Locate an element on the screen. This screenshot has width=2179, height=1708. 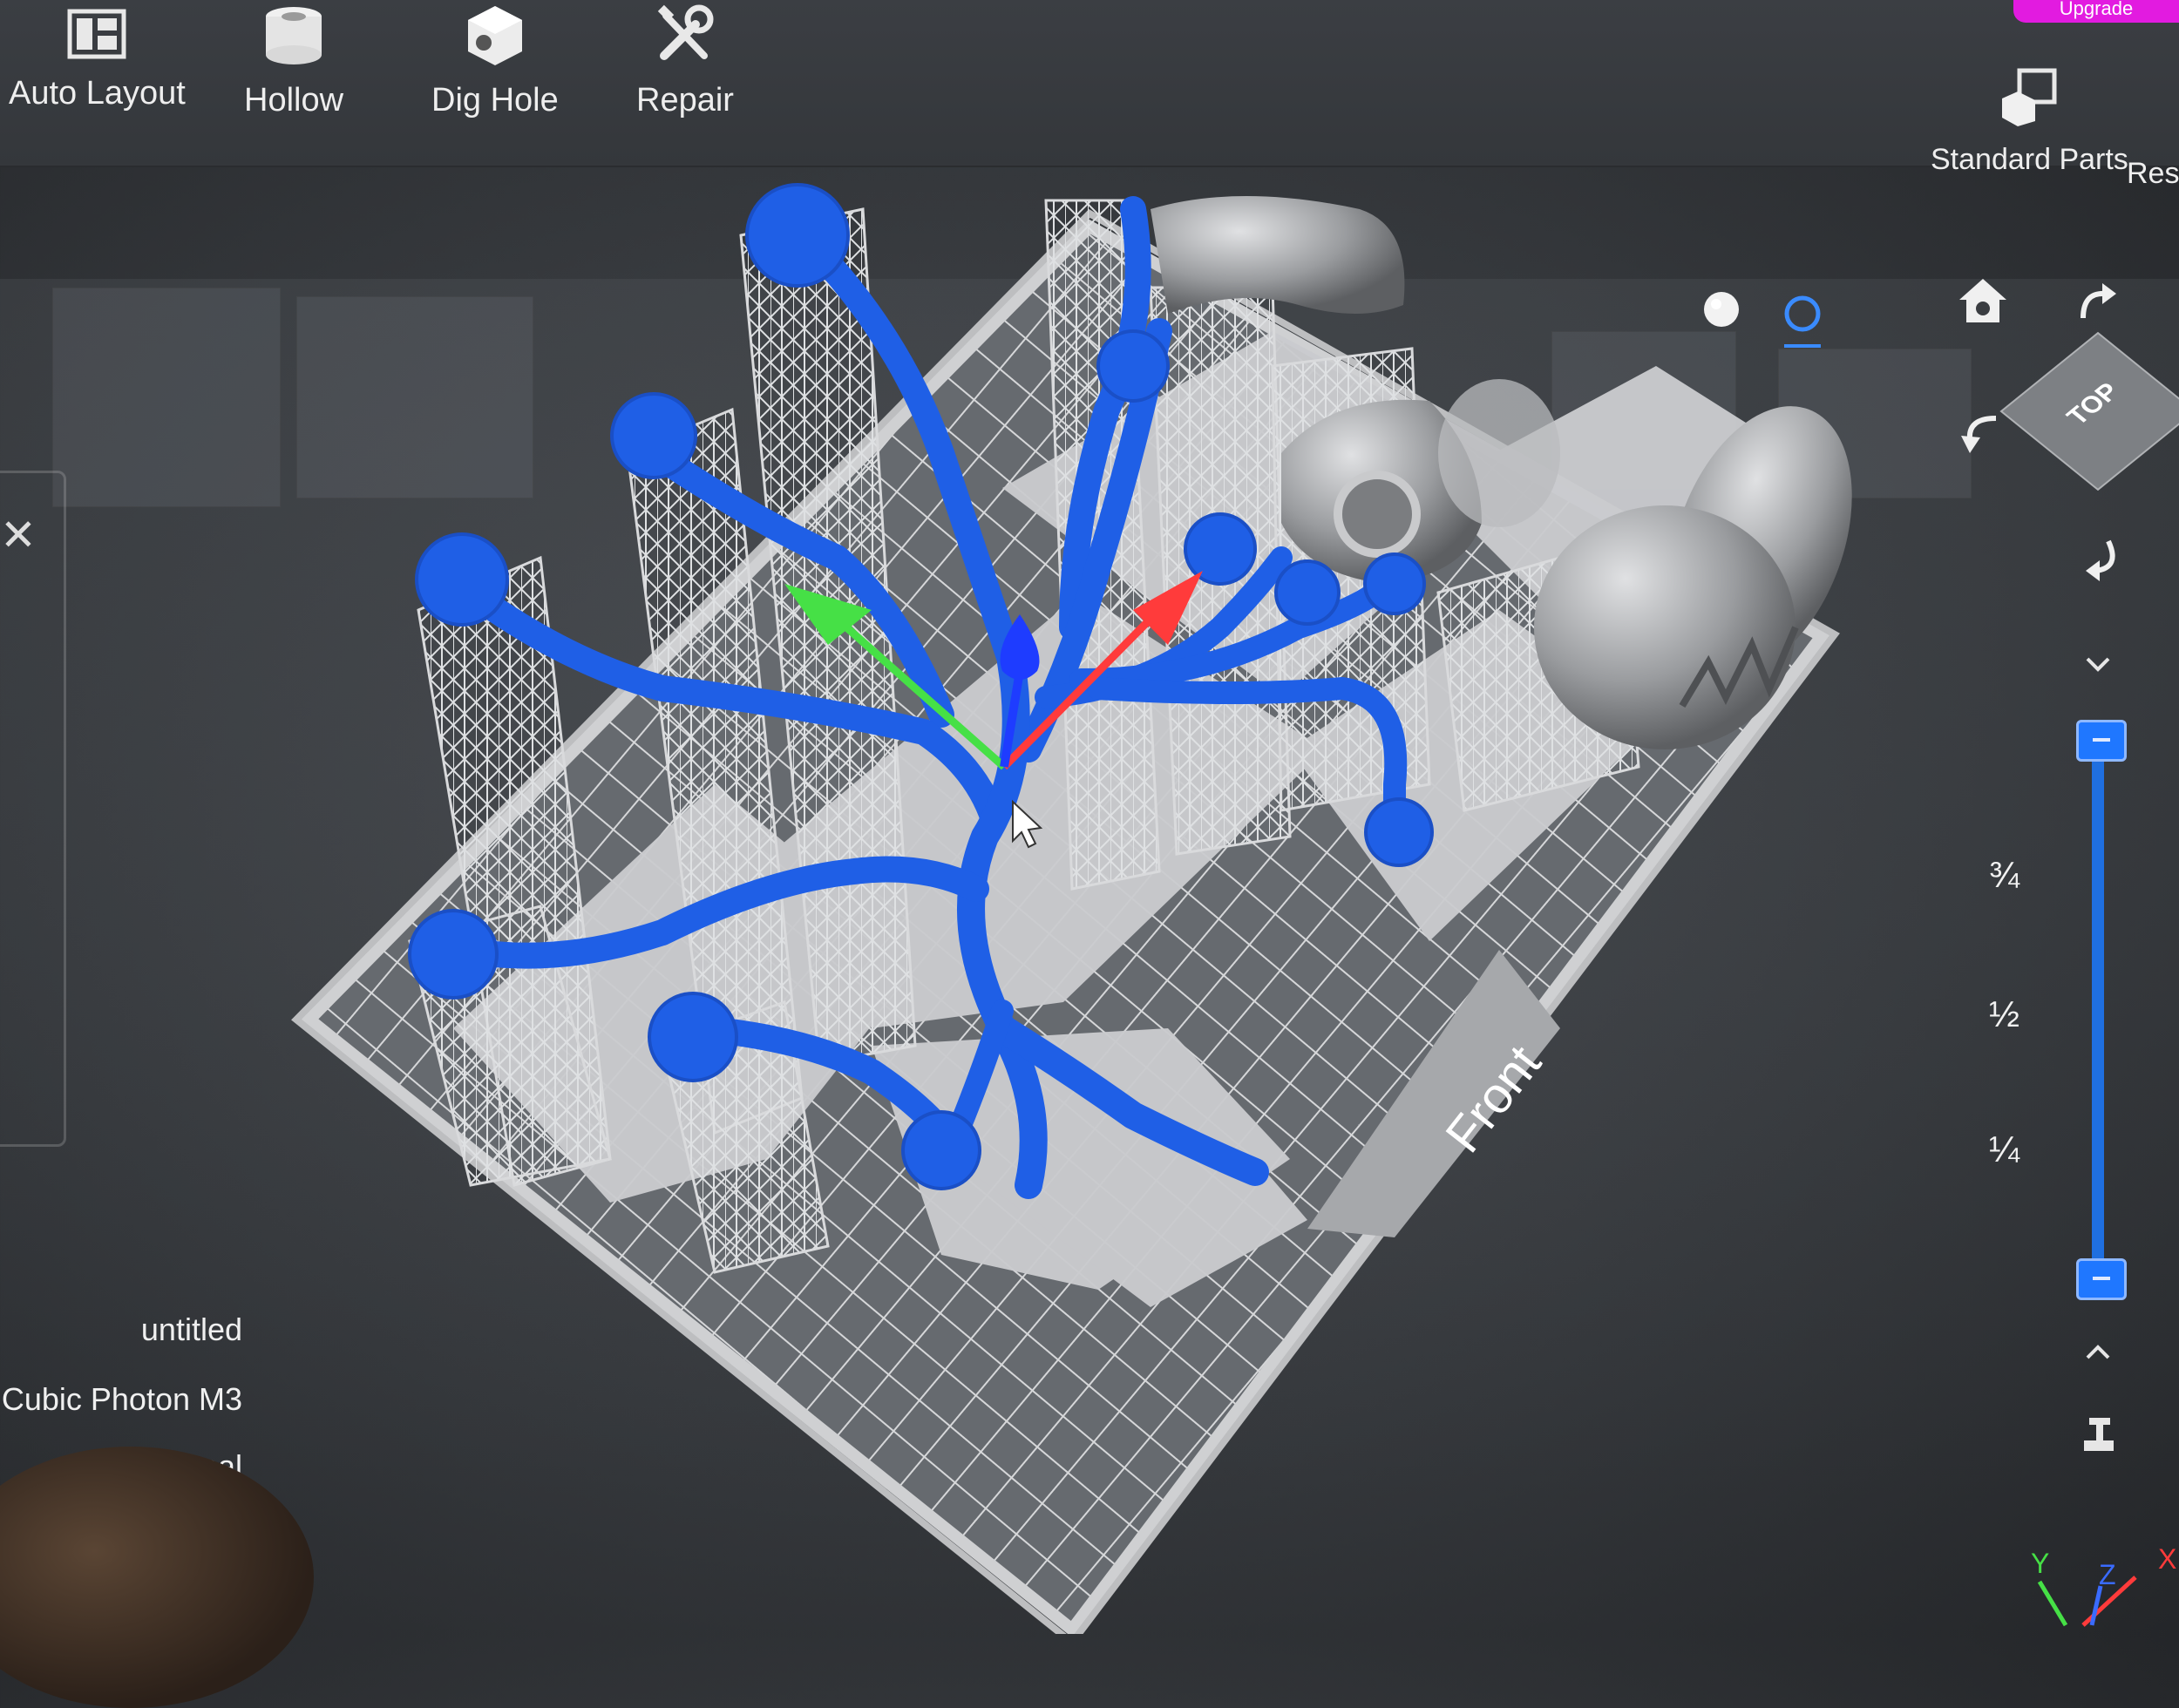
rotate-left-icon is located at coordinates (1979, 434).